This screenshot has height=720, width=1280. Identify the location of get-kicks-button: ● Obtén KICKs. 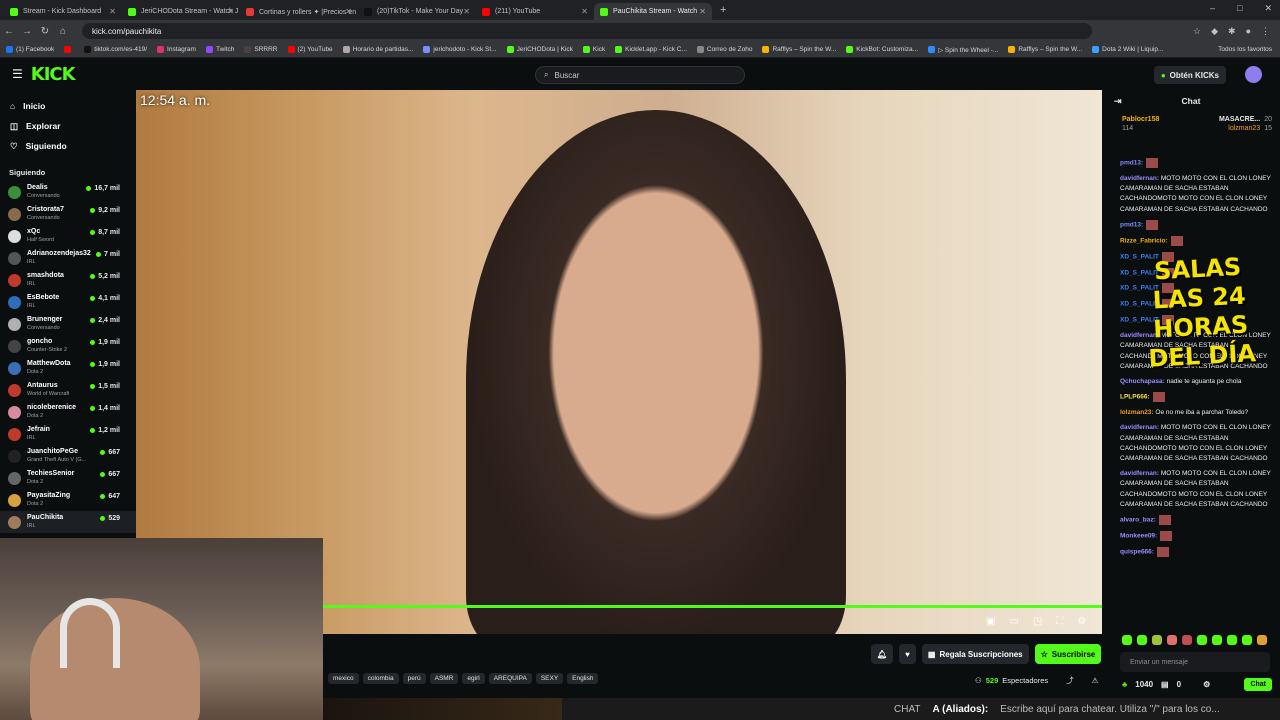
(1189, 75).